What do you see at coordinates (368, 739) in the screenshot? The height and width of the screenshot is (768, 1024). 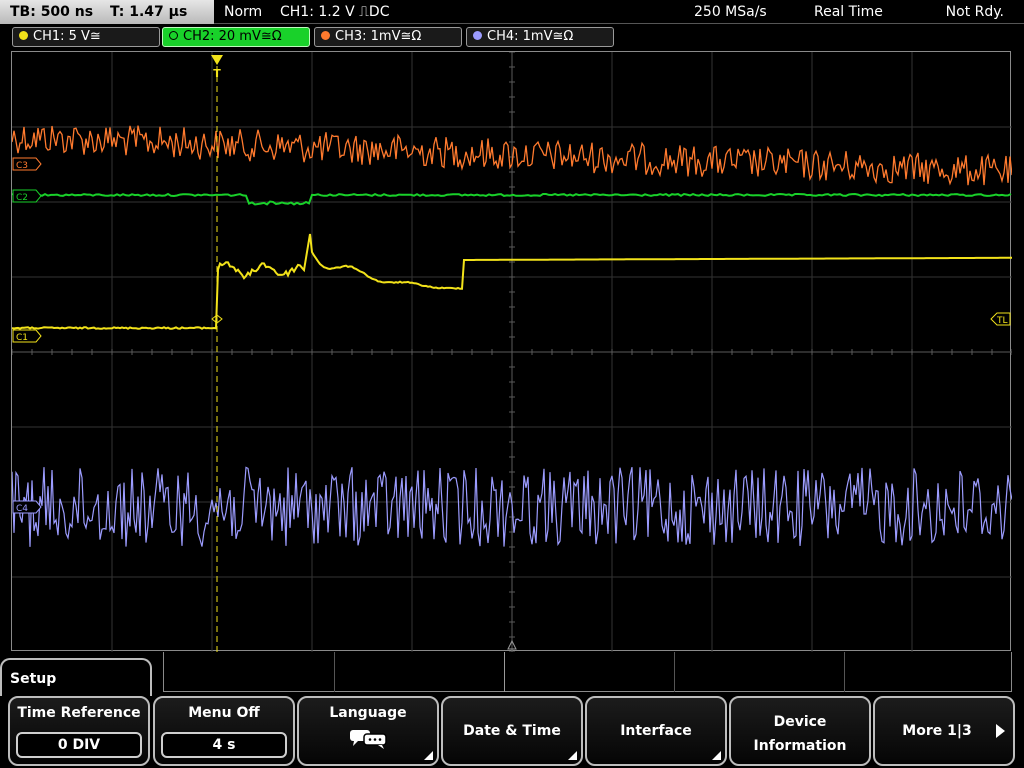 I see `language-icon` at bounding box center [368, 739].